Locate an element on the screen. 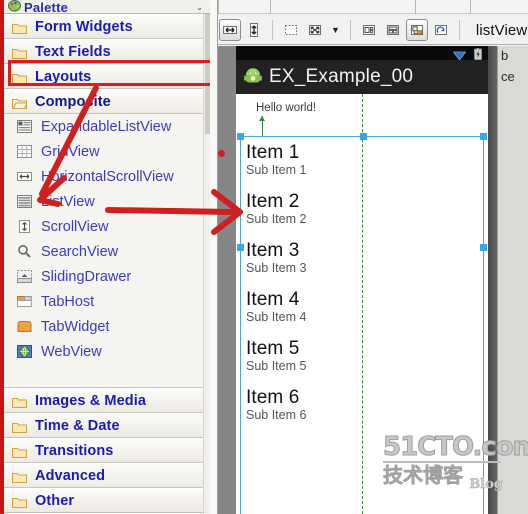 The height and width of the screenshot is (514, 528). palette-item-label: HorizontalScrollView is located at coordinates (107, 176).